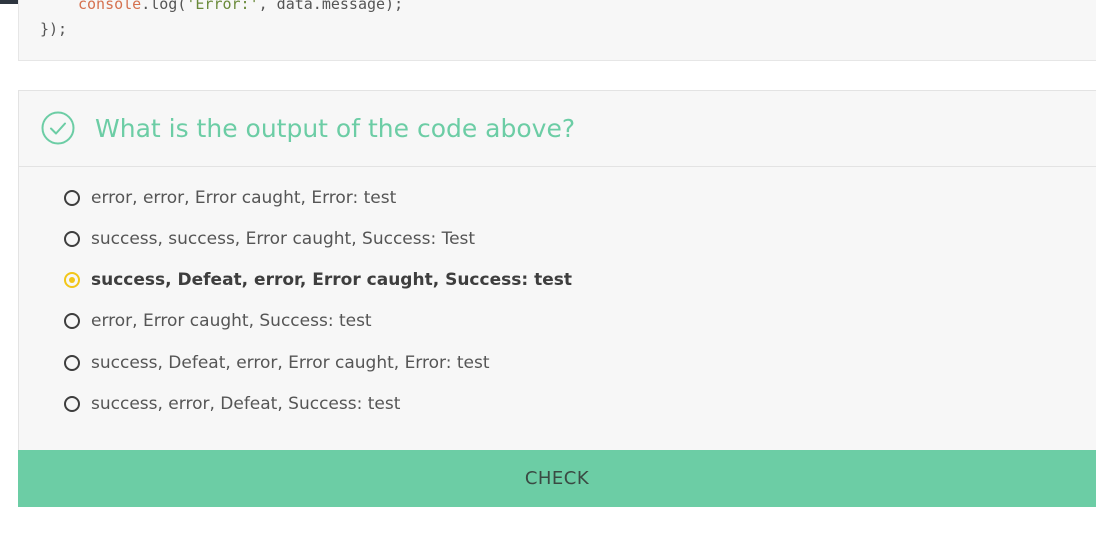  What do you see at coordinates (244, 198) in the screenshot?
I see `answer-option-label: error, error, Error caught, Error: test` at bounding box center [244, 198].